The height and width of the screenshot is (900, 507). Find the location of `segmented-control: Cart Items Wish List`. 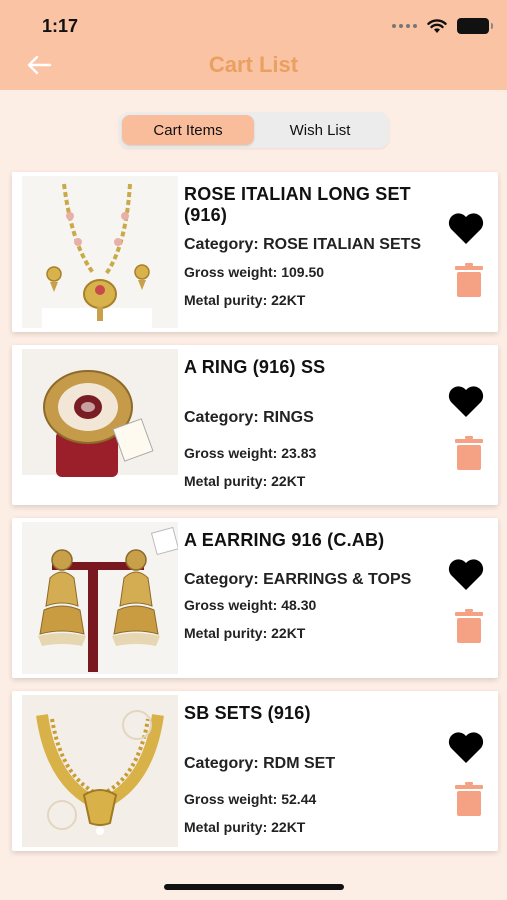

segmented-control: Cart Items Wish List is located at coordinates (254, 130).